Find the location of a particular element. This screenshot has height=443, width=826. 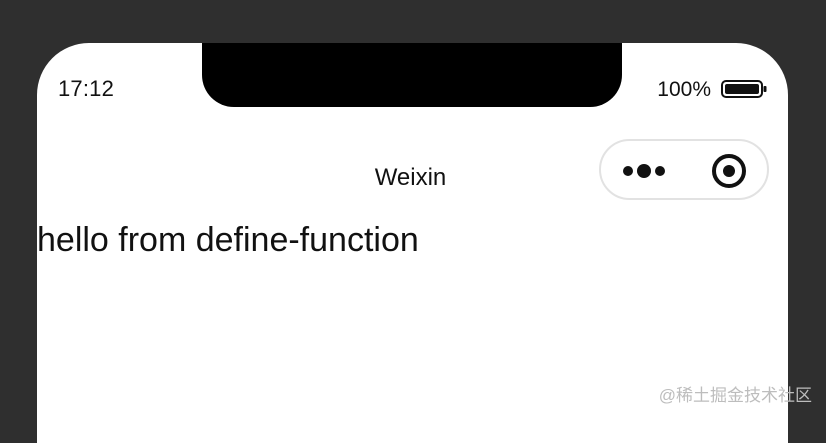

menu-capsule is located at coordinates (684, 169).